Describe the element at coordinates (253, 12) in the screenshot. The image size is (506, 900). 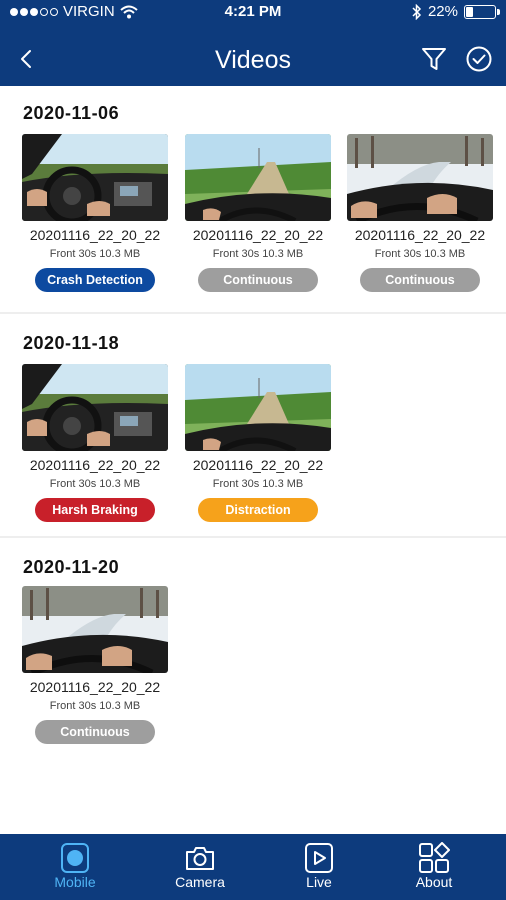
I see `status-bar: VIRGIN 4:21 PM 22%` at that location.